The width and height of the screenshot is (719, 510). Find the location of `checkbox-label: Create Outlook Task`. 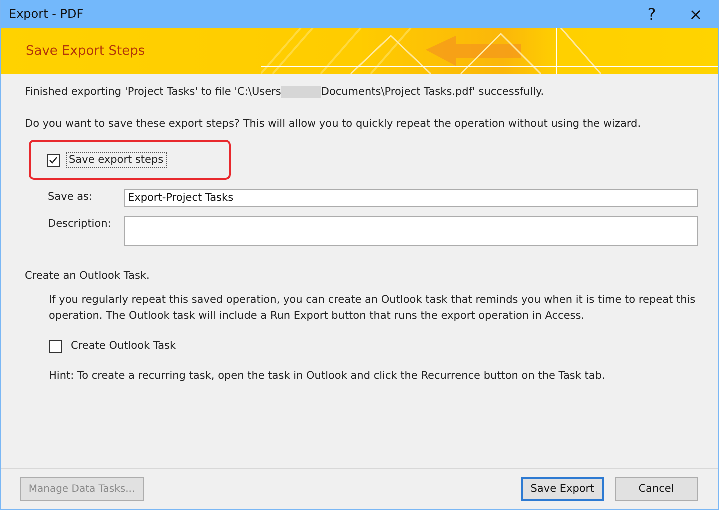

checkbox-label: Create Outlook Task is located at coordinates (124, 346).